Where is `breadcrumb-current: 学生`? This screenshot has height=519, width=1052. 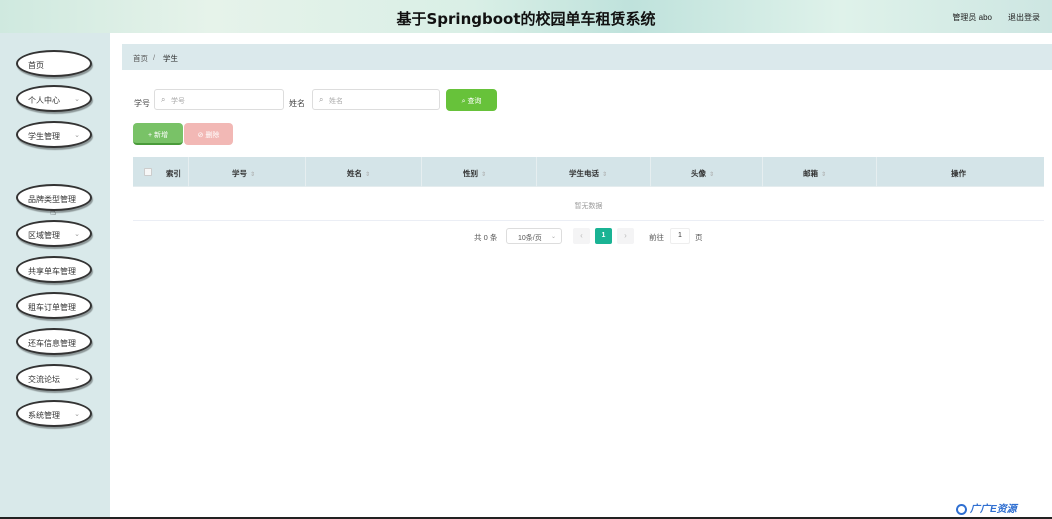
breadcrumb-current: 学生 is located at coordinates (170, 58).